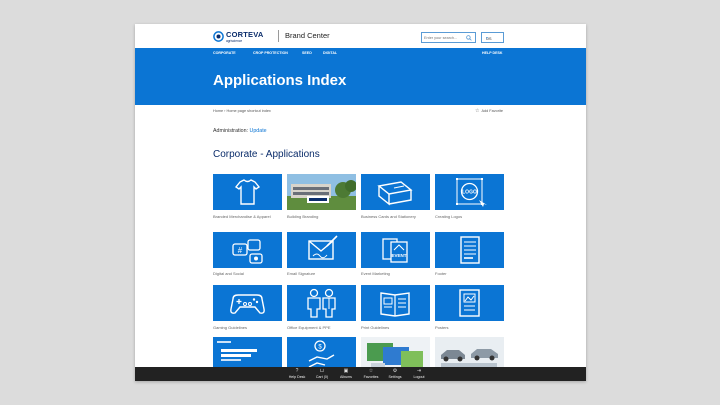 This screenshot has width=720, height=405. I want to click on footer-logout: ⇥ Logout, so click(419, 374).